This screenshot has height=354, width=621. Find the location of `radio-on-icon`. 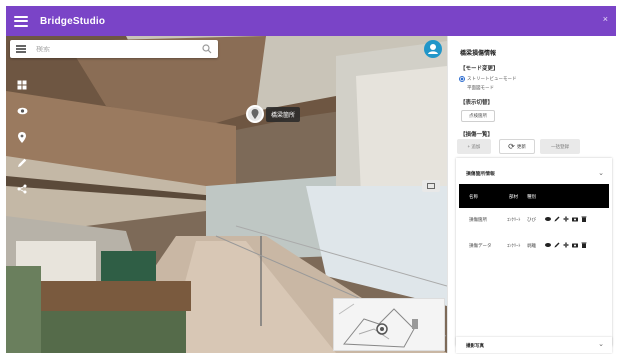

radio-on-icon is located at coordinates (462, 79).